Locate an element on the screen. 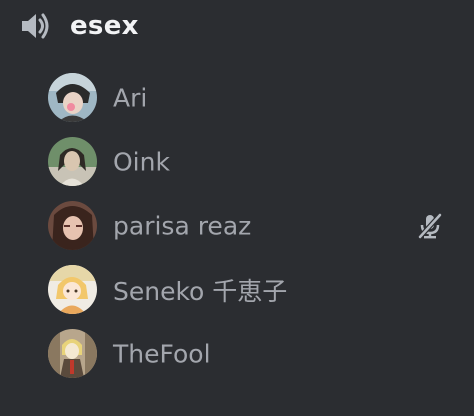 The width and height of the screenshot is (474, 416). channel-name: esex is located at coordinates (104, 26).